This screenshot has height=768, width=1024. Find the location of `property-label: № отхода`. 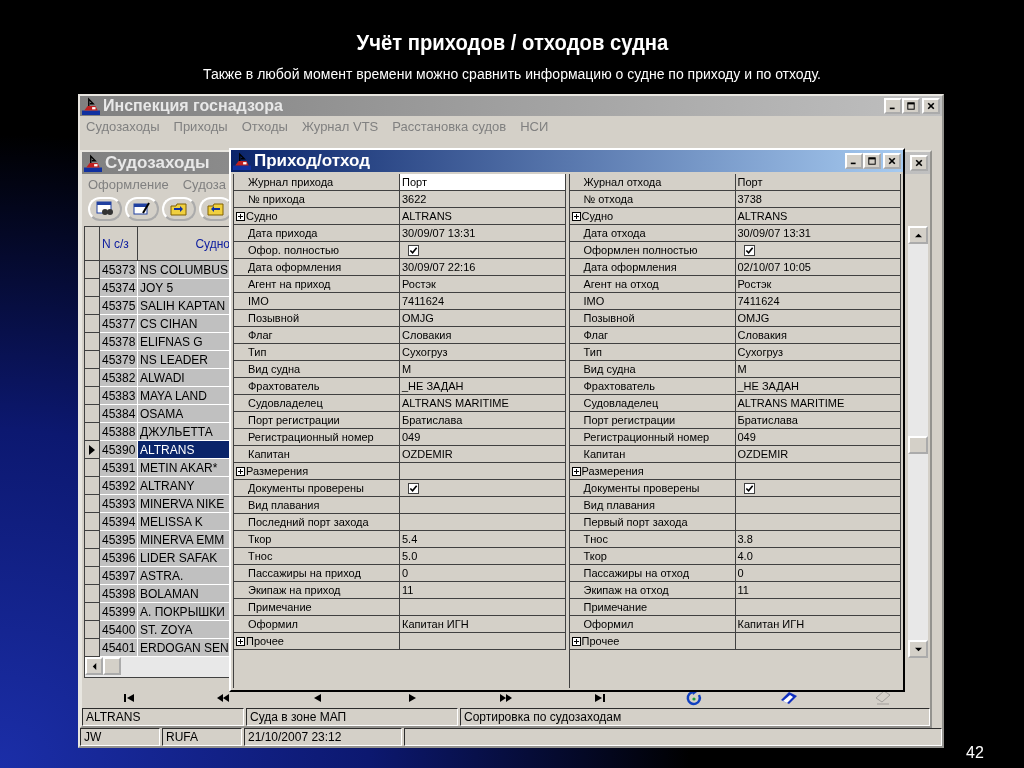

property-label: № отхода is located at coordinates (608, 199).